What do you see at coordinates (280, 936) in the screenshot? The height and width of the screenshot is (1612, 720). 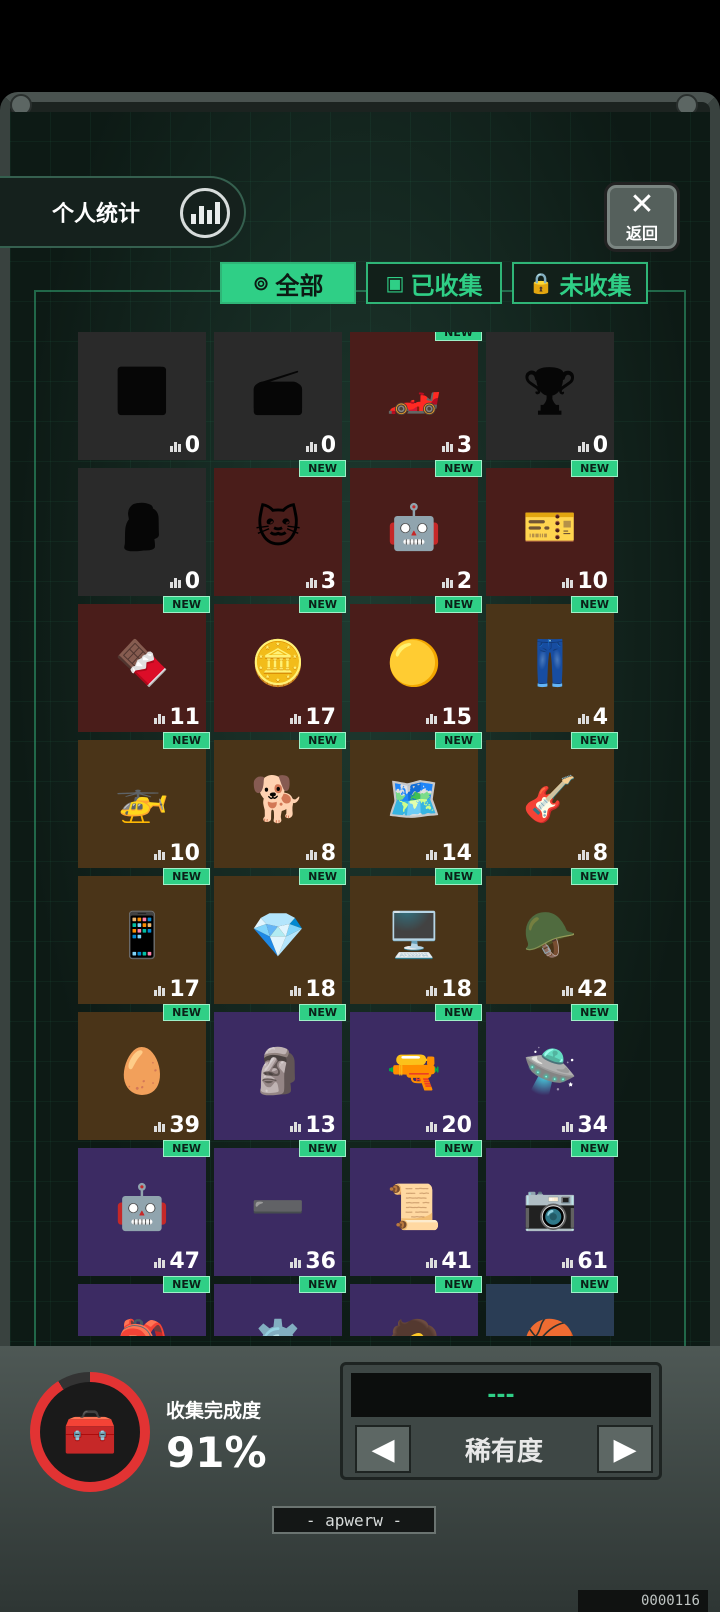 I see `collection-item: NEW 💎 18` at bounding box center [280, 936].